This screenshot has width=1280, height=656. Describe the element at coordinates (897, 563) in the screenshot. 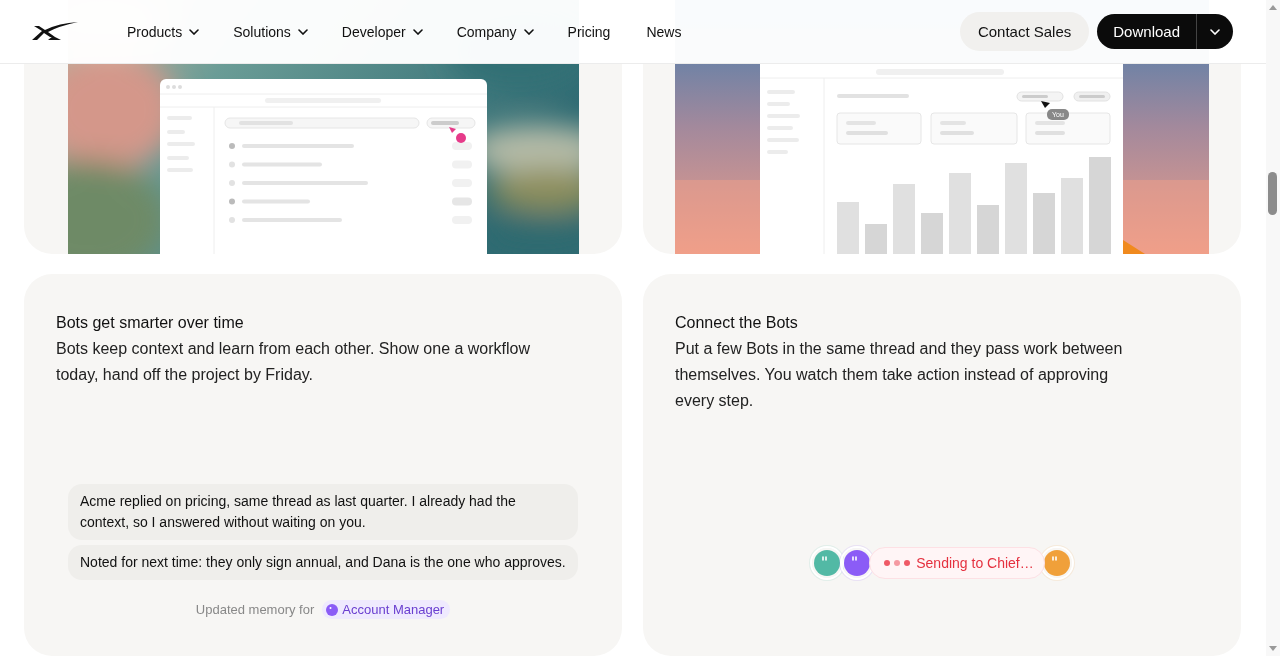

I see `typing-dots-icon` at that location.